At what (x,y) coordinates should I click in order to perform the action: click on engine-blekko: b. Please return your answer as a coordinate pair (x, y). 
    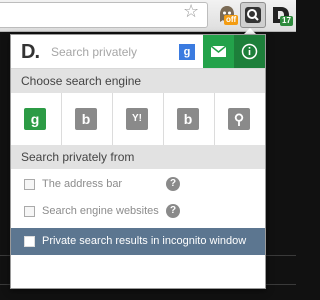
    Looking at the image, I should click on (189, 119).